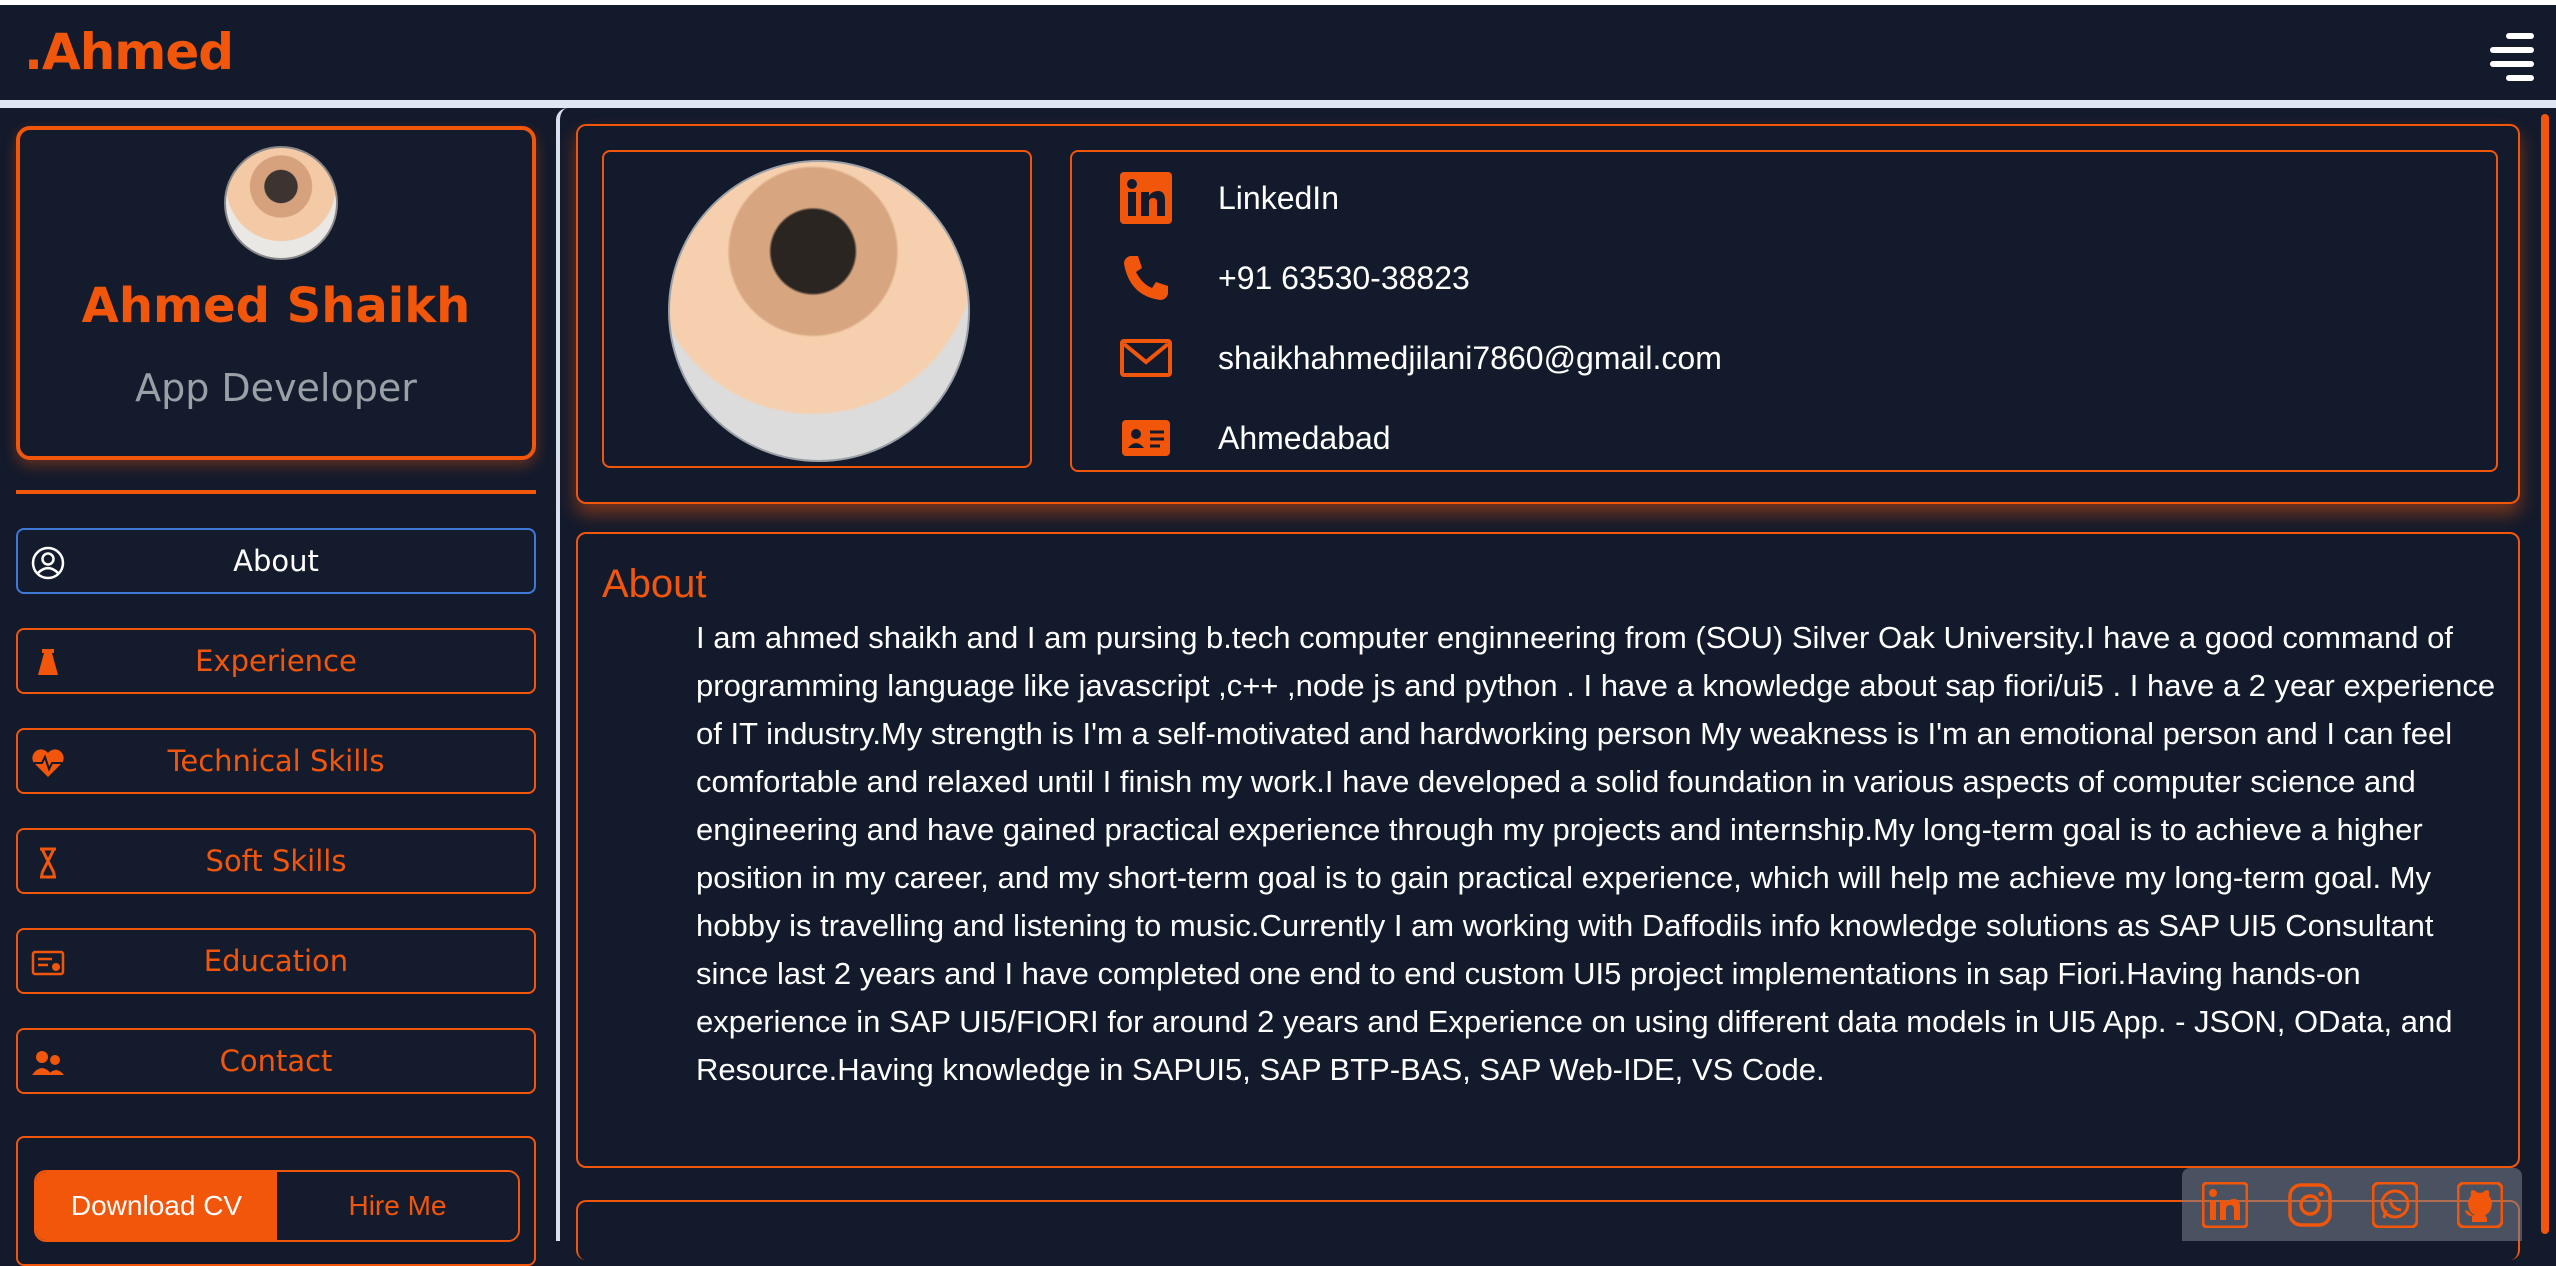 The image size is (2556, 1266). I want to click on phone-icon, so click(1146, 278).